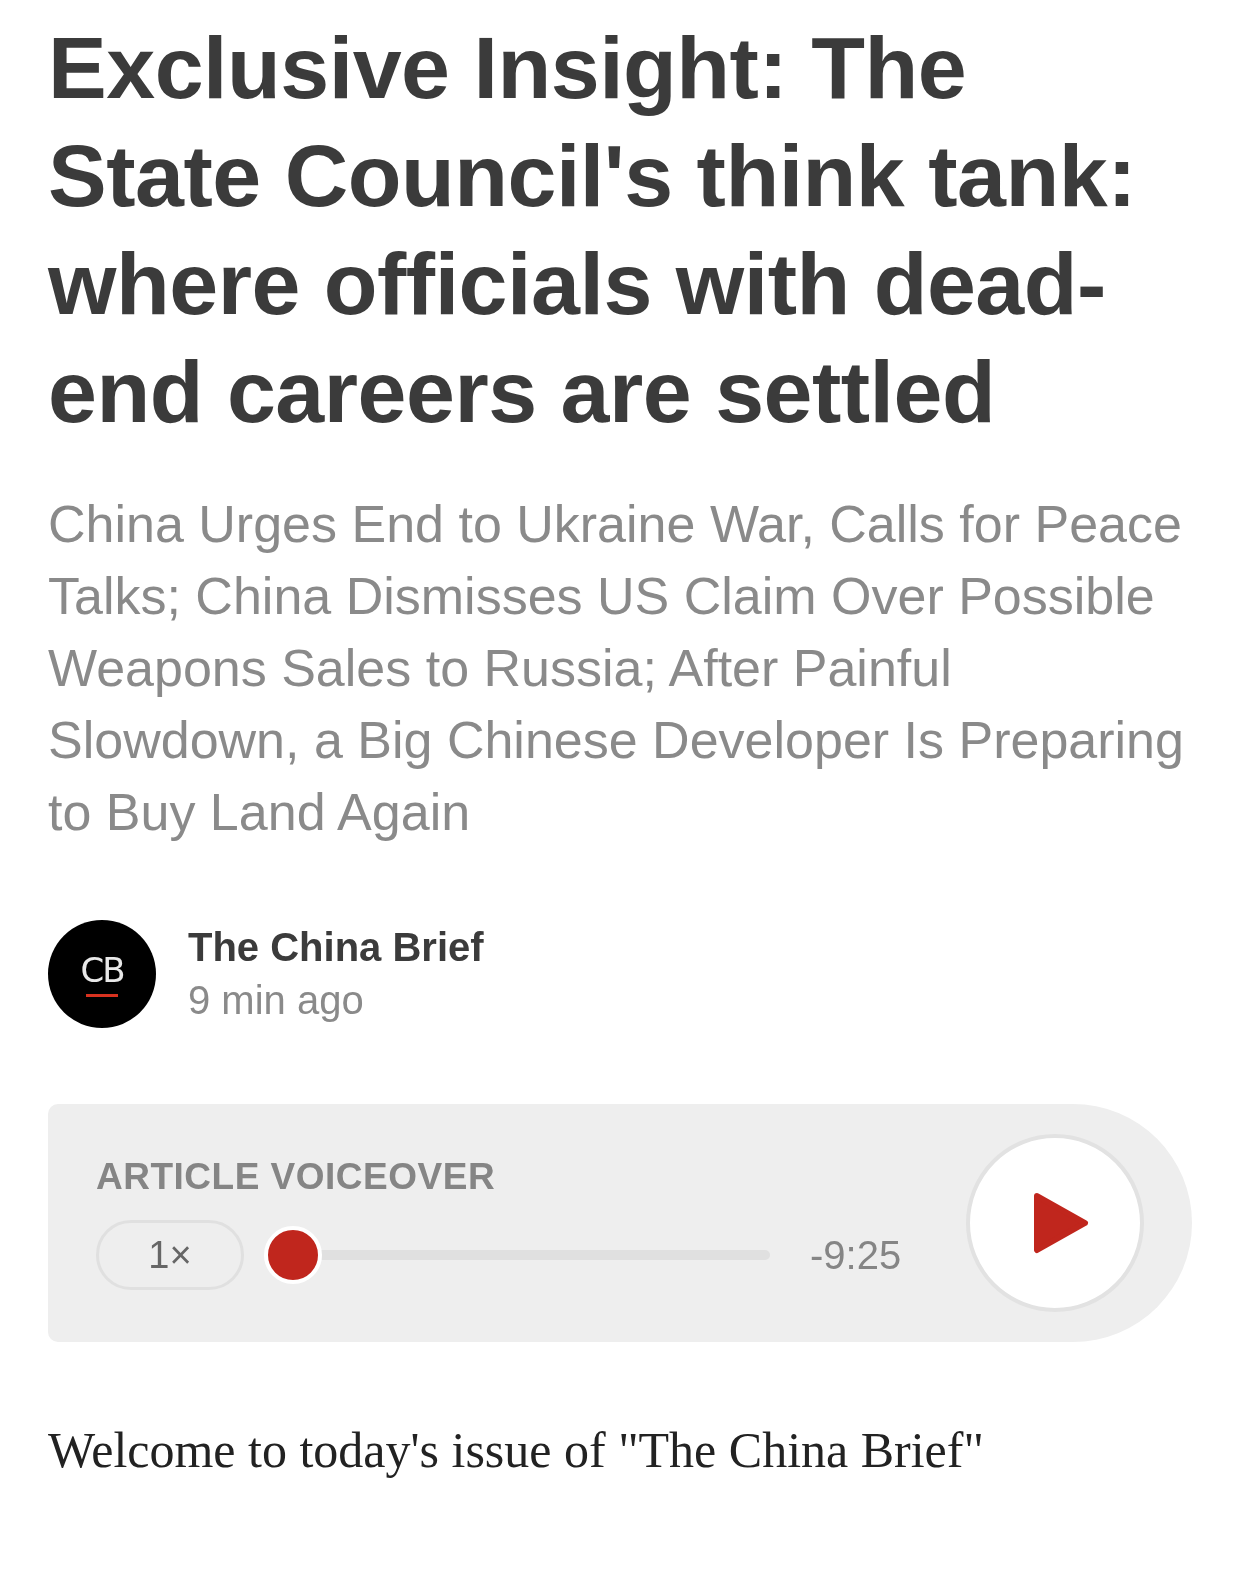  I want to click on post-time: 9 min ago, so click(276, 1000).